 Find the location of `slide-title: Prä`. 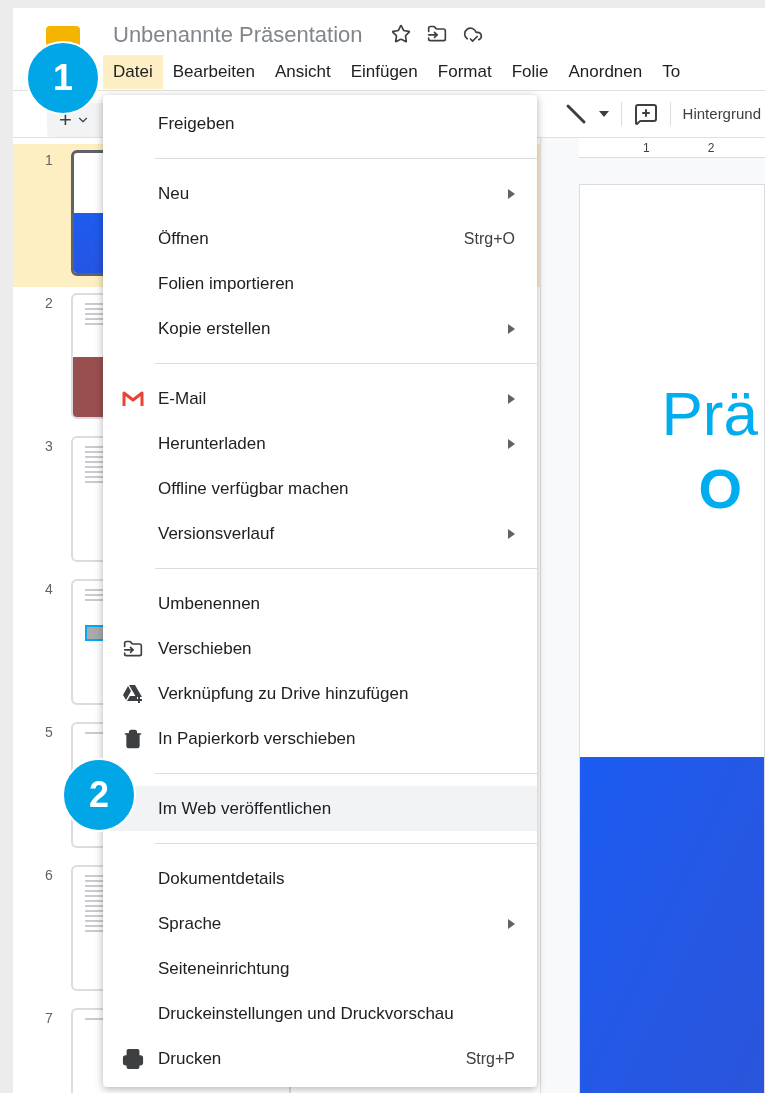

slide-title: Prä is located at coordinates (710, 414).